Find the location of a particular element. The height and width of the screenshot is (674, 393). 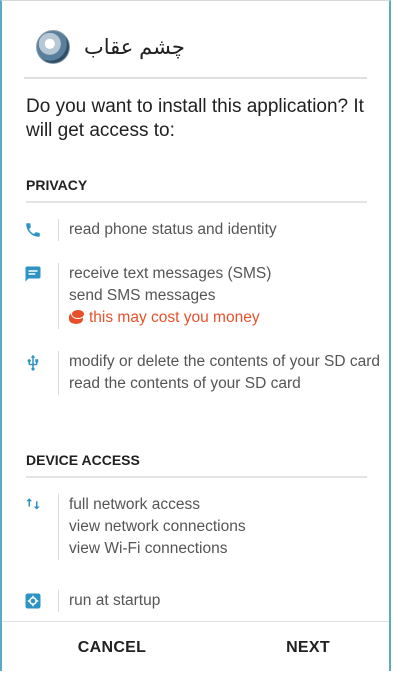

permission-line: run at startup is located at coordinates (115, 600).